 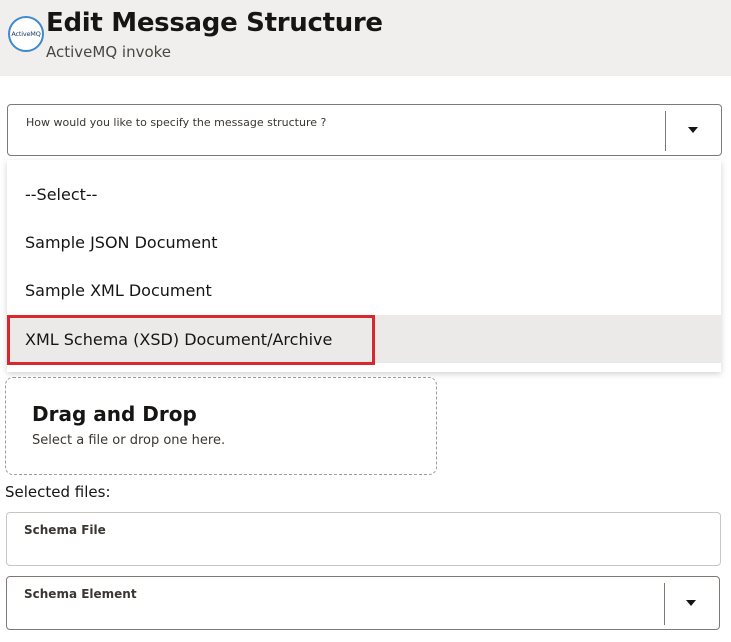 I want to click on schema-file-field: Schema File, so click(x=363, y=539).